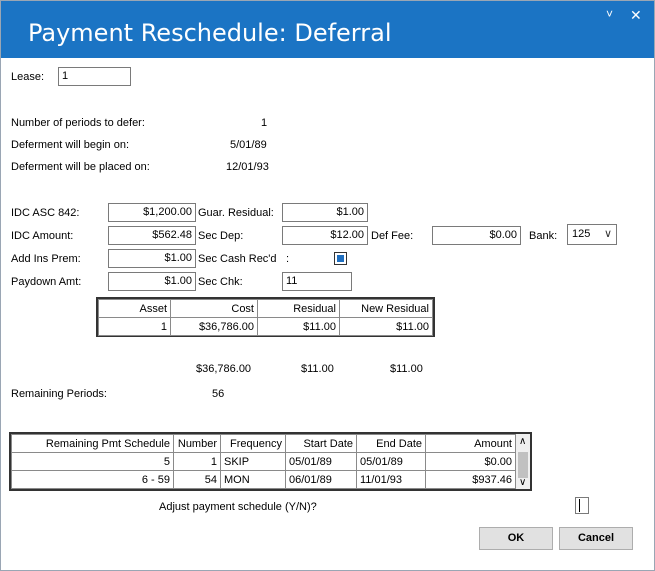 The image size is (655, 571). Describe the element at coordinates (152, 212) in the screenshot. I see `idc-asc-input: $1,200.00` at that location.